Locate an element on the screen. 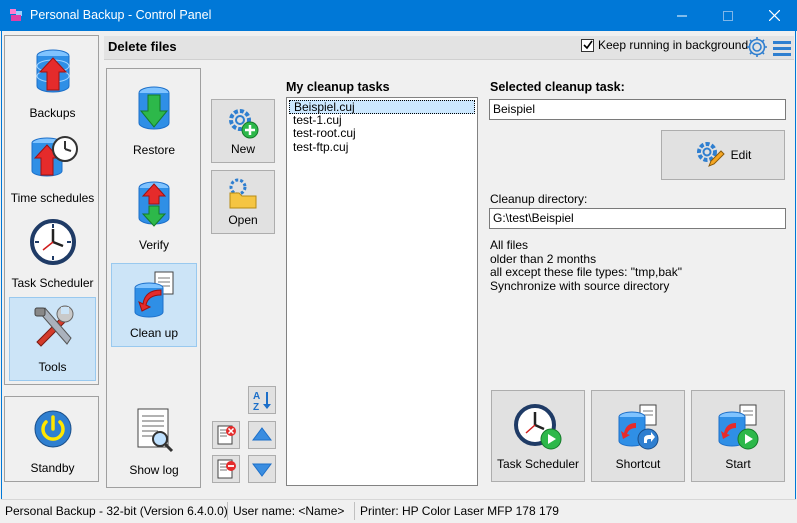 Image resolution: width=797 pixels, height=523 pixels. sub-nav: Restore Verify Clean up Show log is located at coordinates (153, 278).